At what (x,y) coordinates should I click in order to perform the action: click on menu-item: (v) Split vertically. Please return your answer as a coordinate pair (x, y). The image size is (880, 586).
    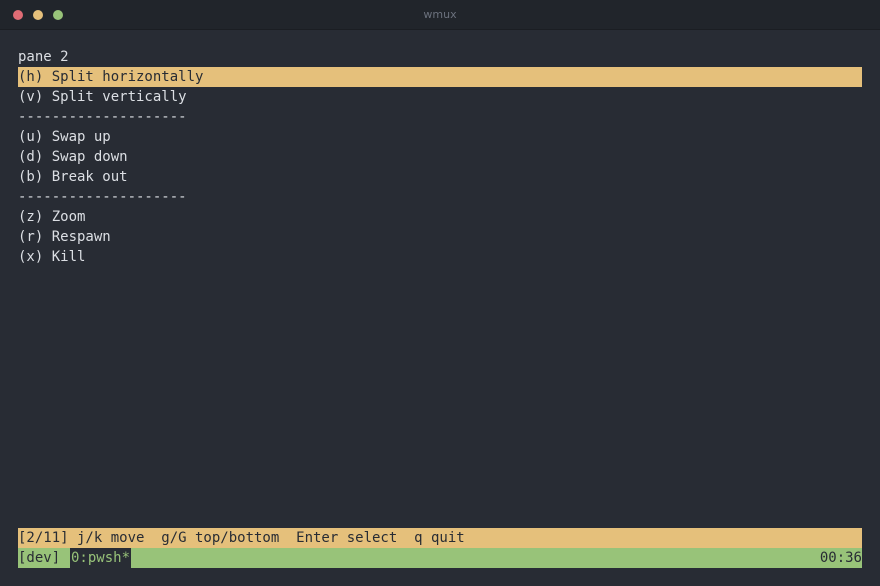
    Looking at the image, I should click on (440, 97).